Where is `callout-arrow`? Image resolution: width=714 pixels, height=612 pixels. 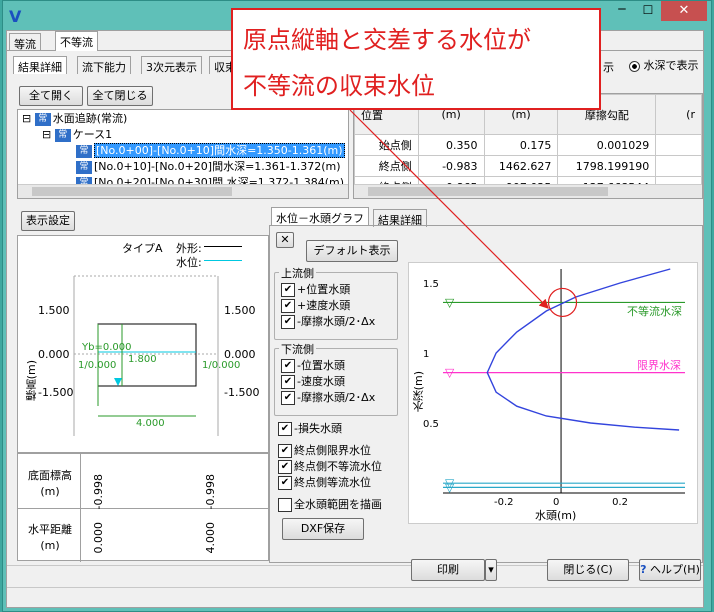
callout-arrow is located at coordinates (449, 209).